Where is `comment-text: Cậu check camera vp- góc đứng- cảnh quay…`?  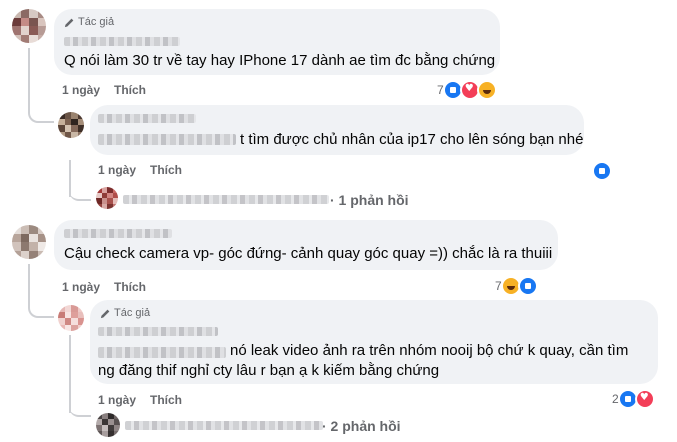
comment-text: Cậu check camera vp- góc đứng- cảnh quay… is located at coordinates (308, 253).